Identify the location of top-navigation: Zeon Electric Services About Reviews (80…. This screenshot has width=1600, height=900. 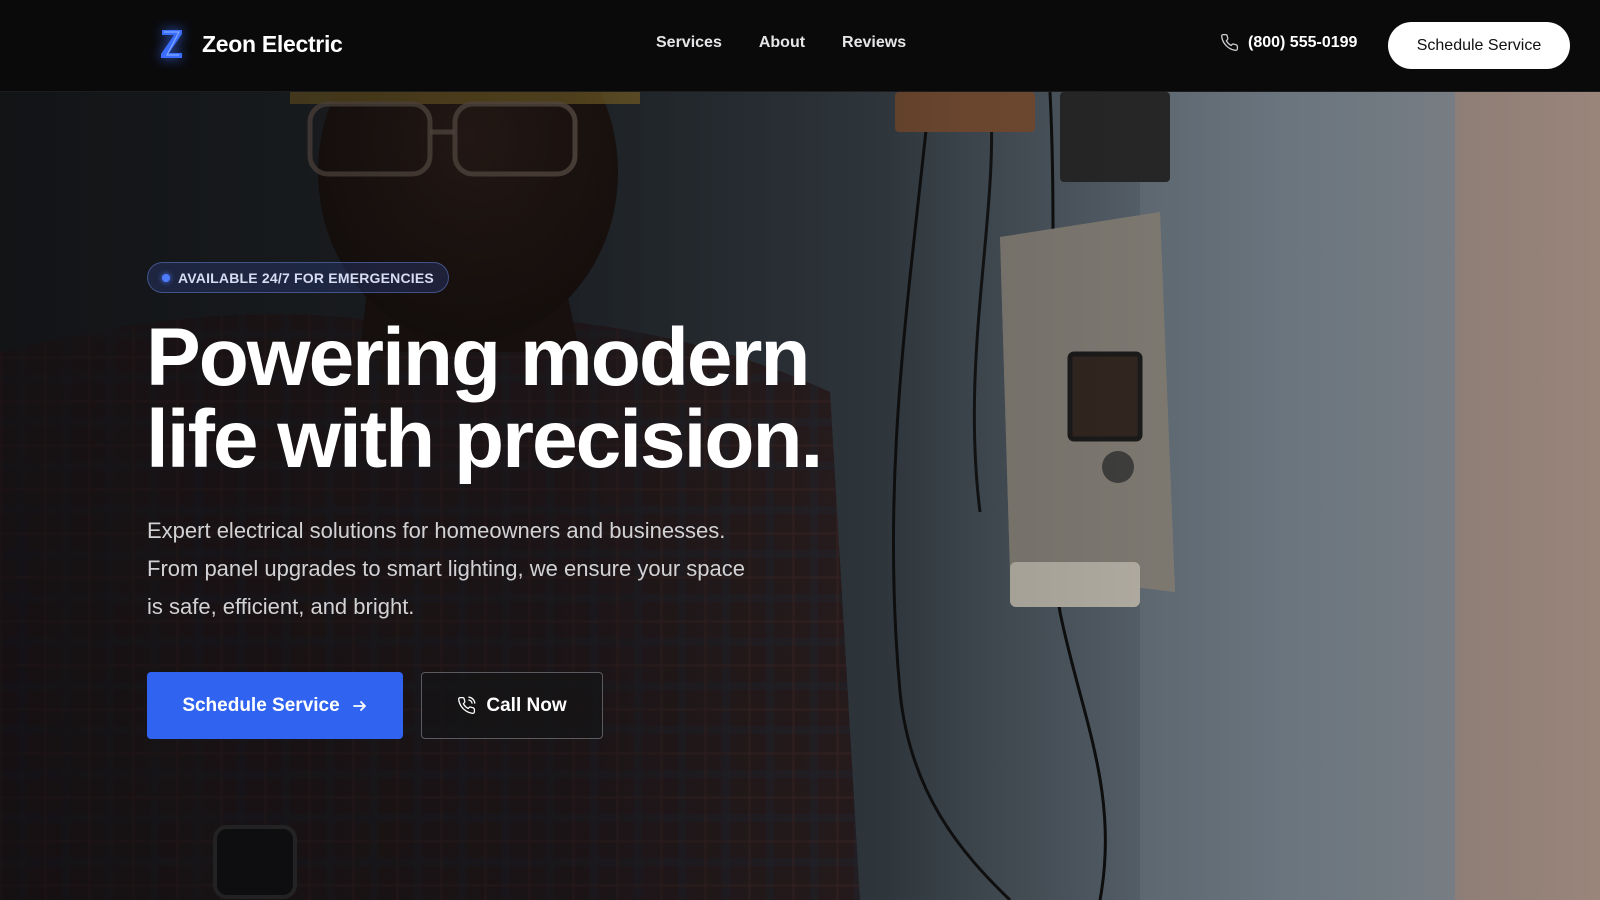
(800, 46).